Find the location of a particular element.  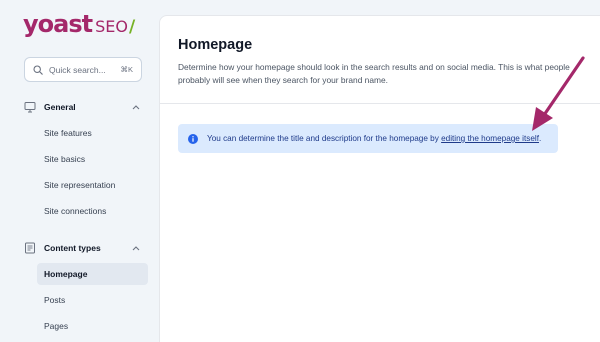

yoast-seo-logo: yoast SEO / is located at coordinates (79, 26).